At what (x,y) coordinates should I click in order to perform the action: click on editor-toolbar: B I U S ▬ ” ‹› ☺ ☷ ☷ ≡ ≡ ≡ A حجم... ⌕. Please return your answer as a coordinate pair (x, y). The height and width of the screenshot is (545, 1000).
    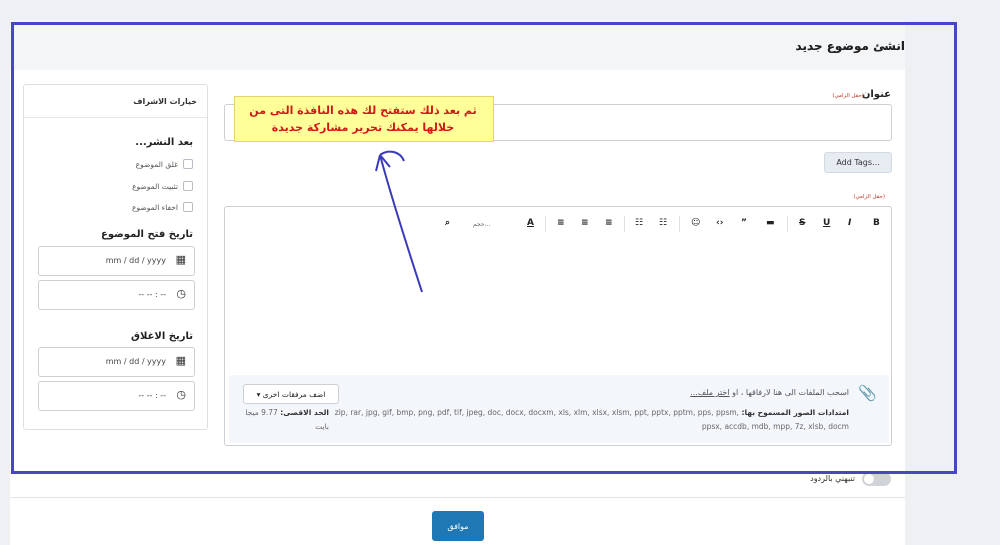
    Looking at the image, I should click on (558, 224).